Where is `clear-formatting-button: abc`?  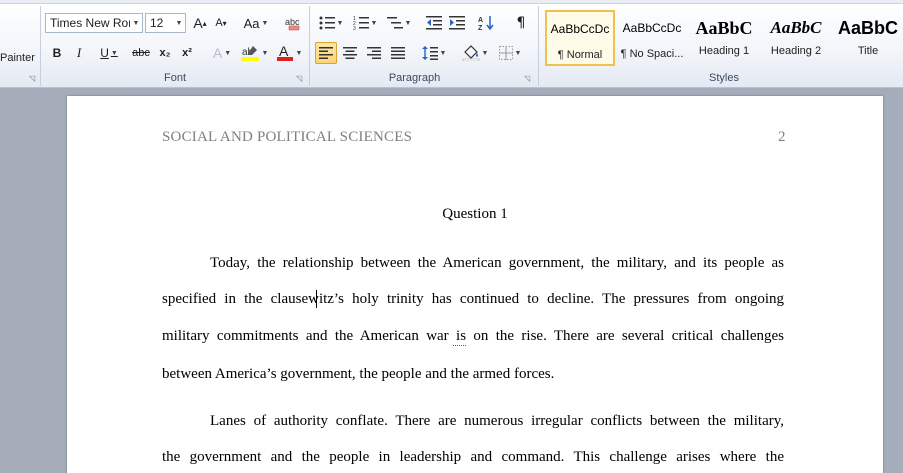 clear-formatting-button: abc is located at coordinates (293, 23).